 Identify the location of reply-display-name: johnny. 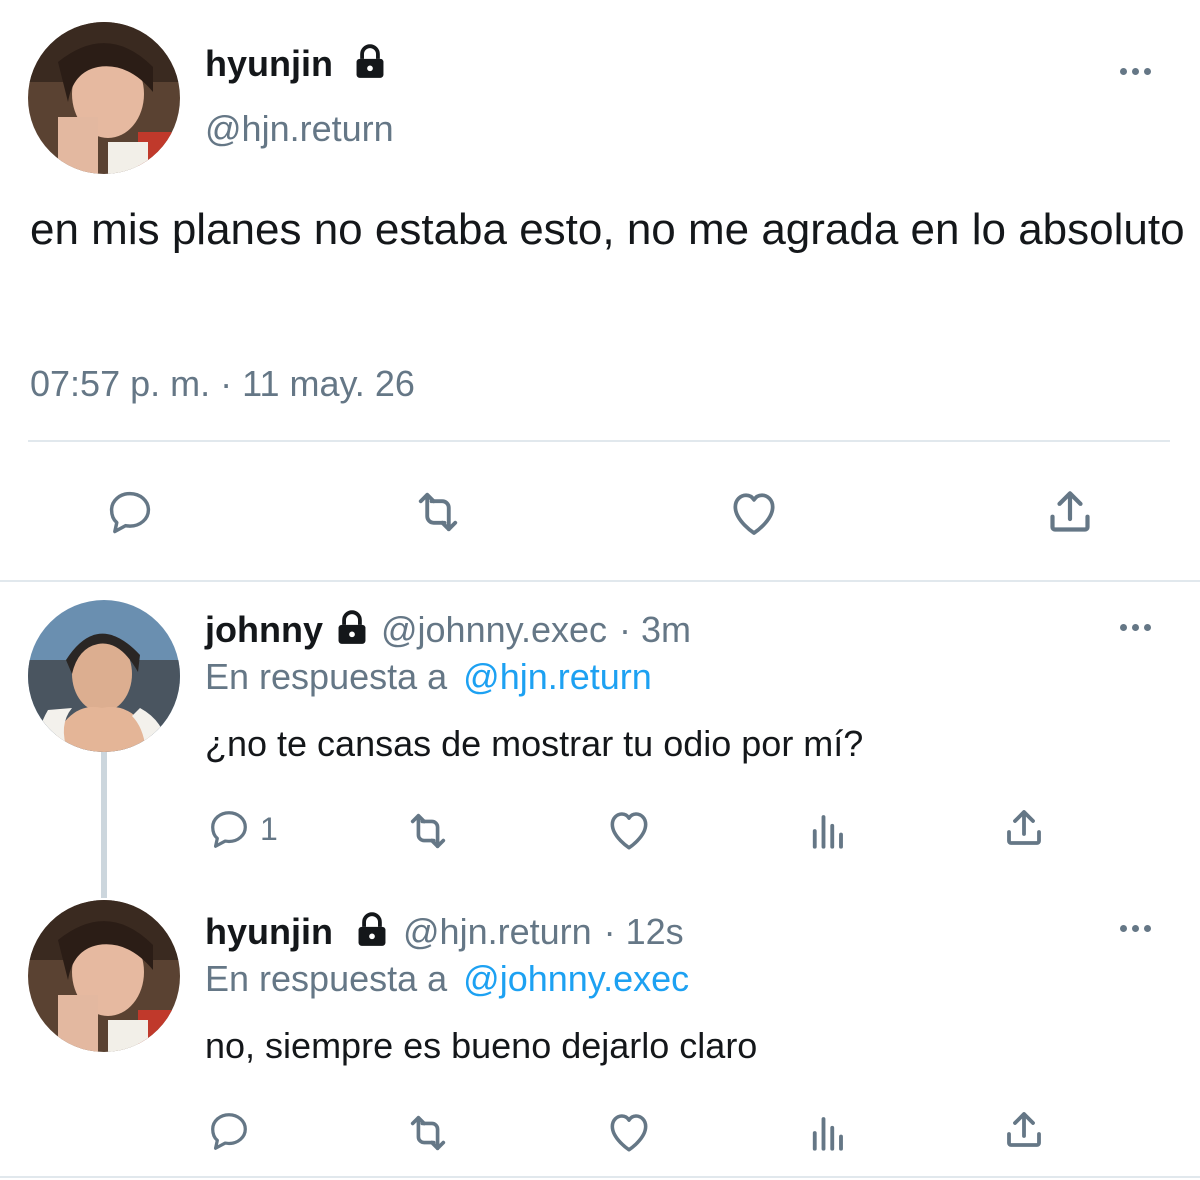
(264, 630).